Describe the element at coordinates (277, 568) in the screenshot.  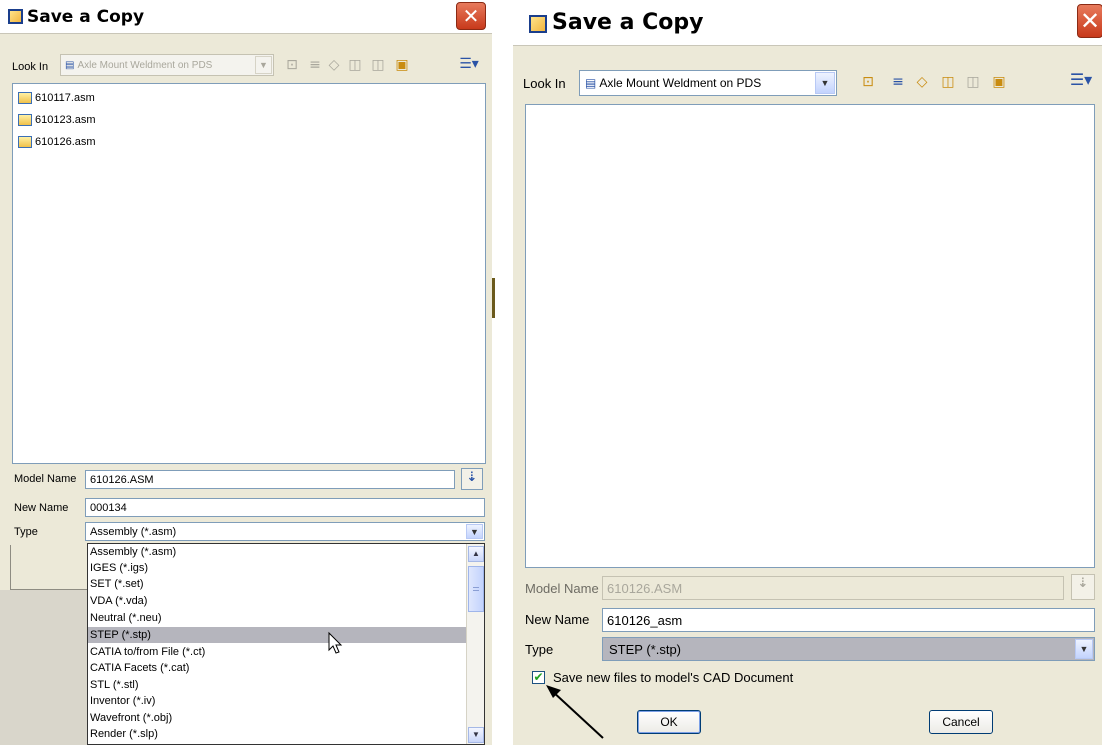
I see `type-option: IGES (*.igs)` at that location.